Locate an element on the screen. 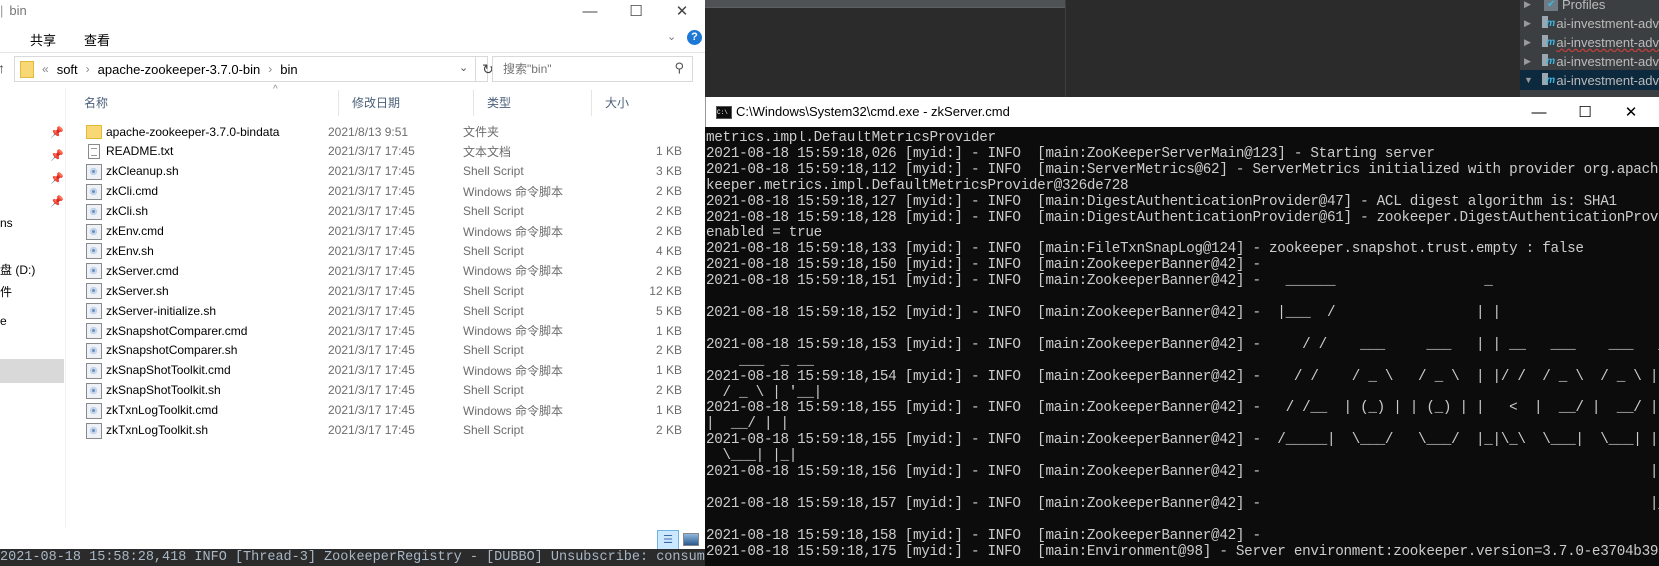 This screenshot has height=566, width=1659. file-row: zkCli.sh 2021/3/17 17:45 Shell Script 2 KB is located at coordinates (380, 211).